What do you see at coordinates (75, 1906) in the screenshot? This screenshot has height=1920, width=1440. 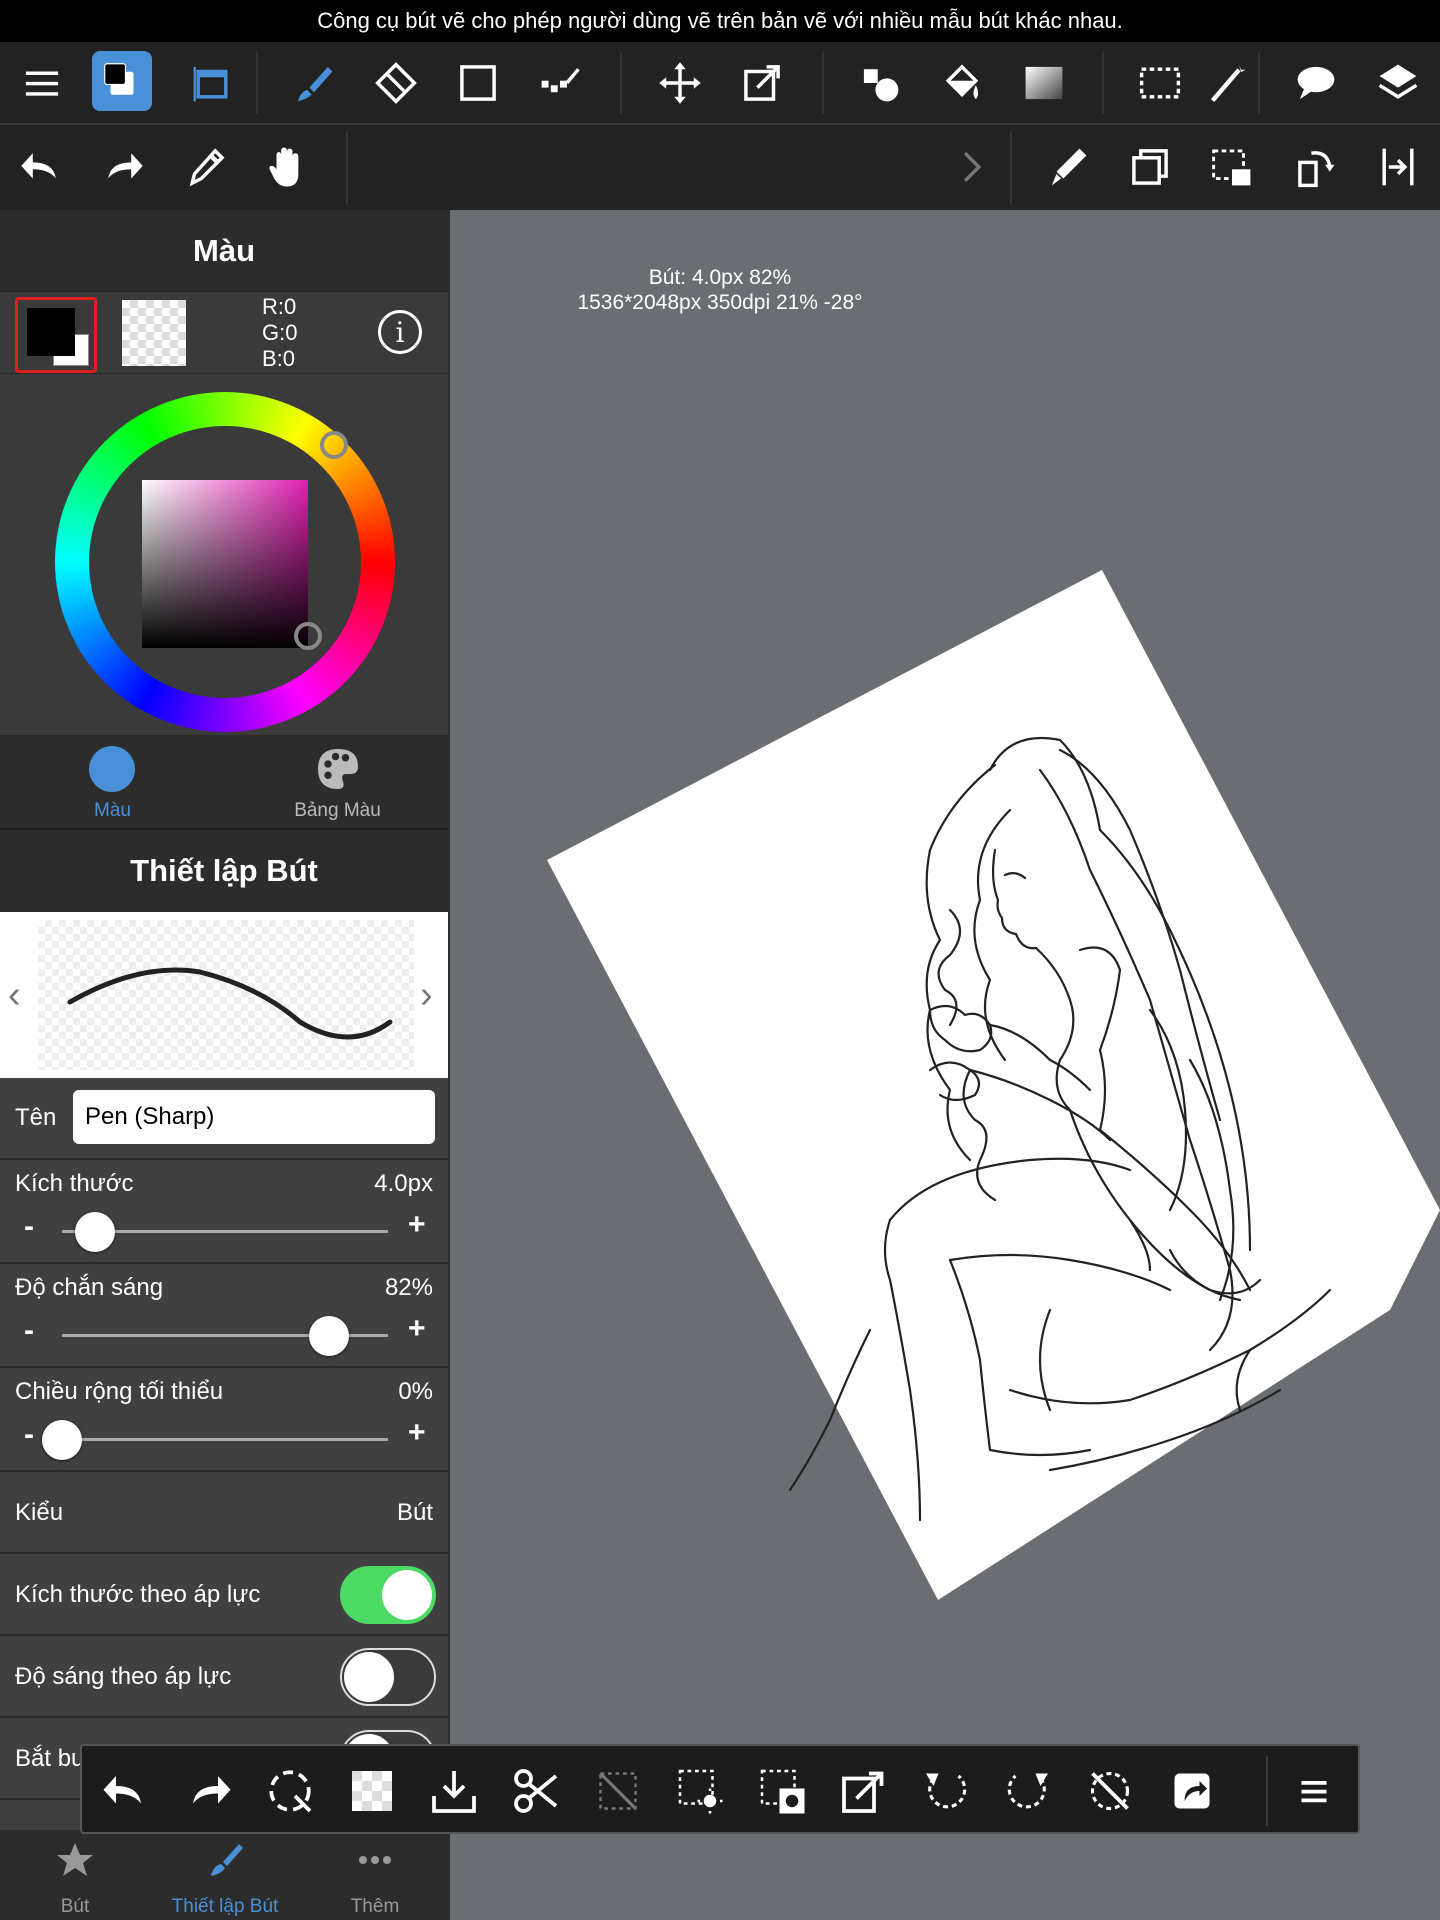 I see `tab-brushes-label: Bút` at bounding box center [75, 1906].